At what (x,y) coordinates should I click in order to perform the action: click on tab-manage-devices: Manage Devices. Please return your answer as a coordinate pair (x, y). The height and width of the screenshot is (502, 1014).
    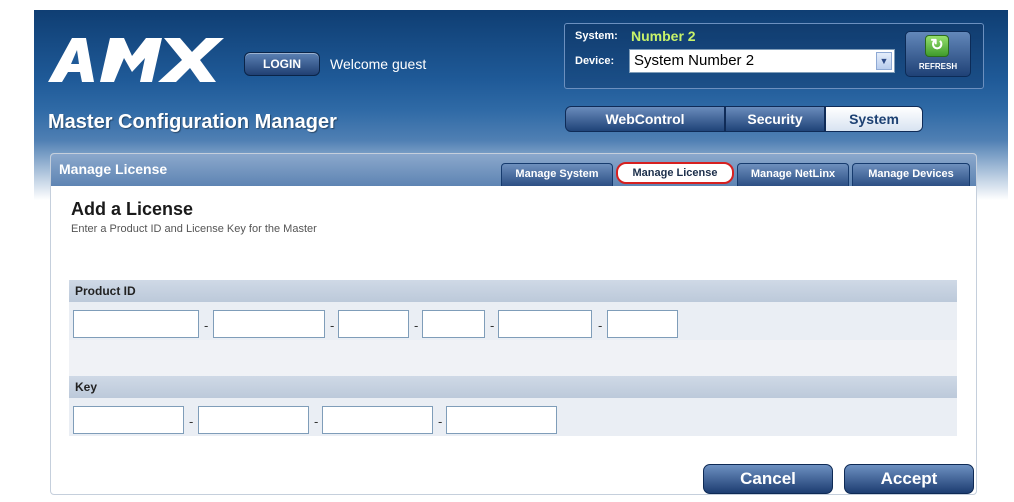
    Looking at the image, I should click on (911, 174).